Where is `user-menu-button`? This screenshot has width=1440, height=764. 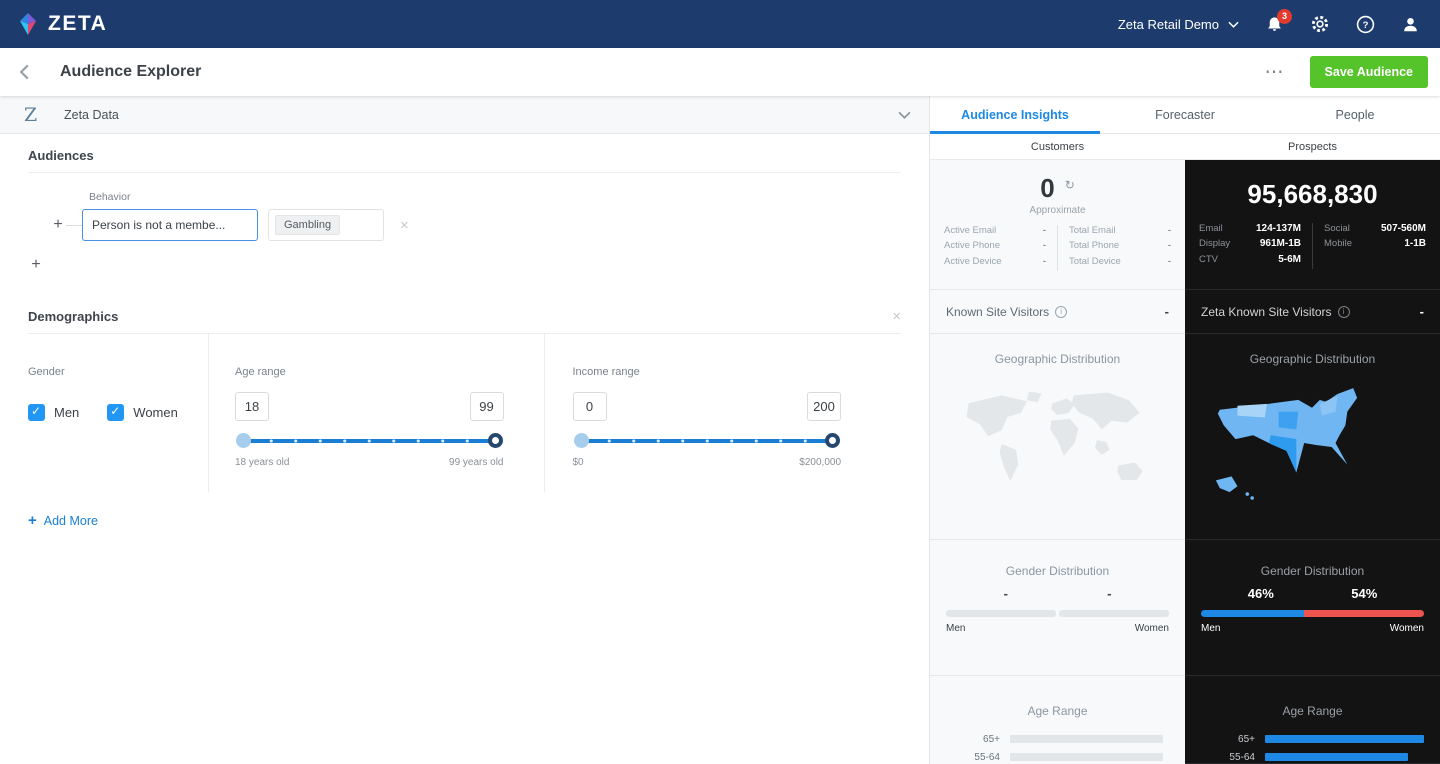 user-menu-button is located at coordinates (1410, 24).